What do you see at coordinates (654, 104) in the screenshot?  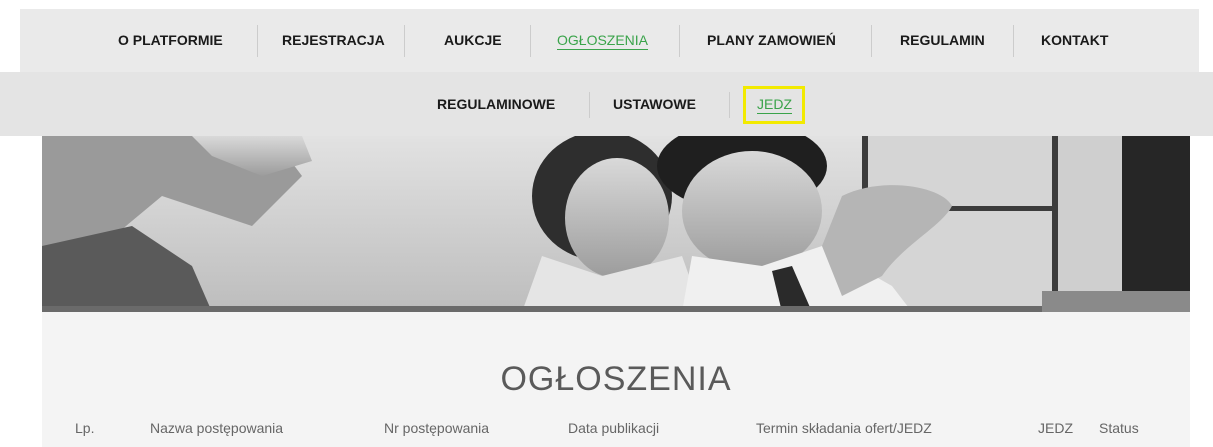 I see `subnav-item-ustawowe: USTAWOWE` at bounding box center [654, 104].